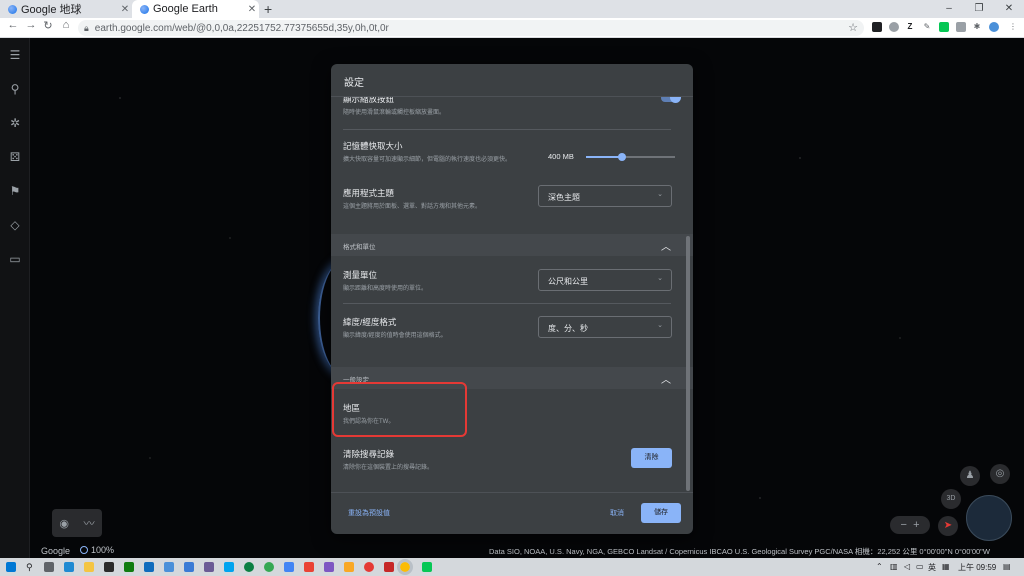  Describe the element at coordinates (1009, 9) in the screenshot. I see `window-close-button: ✕` at that location.